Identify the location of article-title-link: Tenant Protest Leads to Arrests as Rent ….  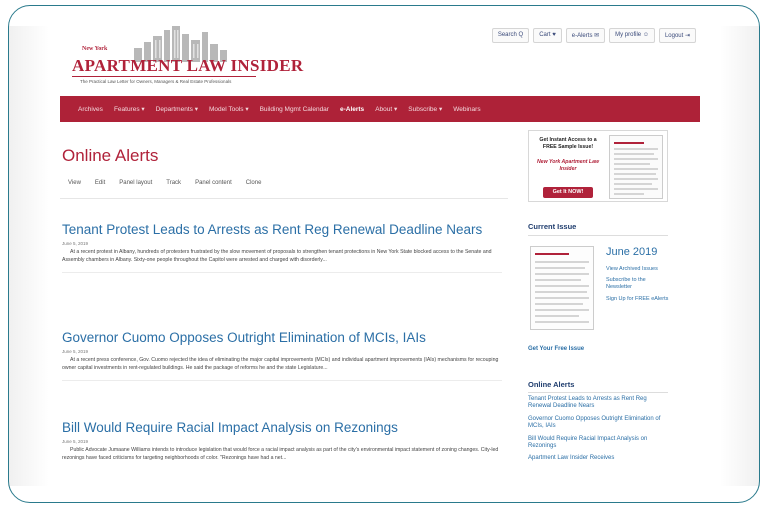
(282, 230).